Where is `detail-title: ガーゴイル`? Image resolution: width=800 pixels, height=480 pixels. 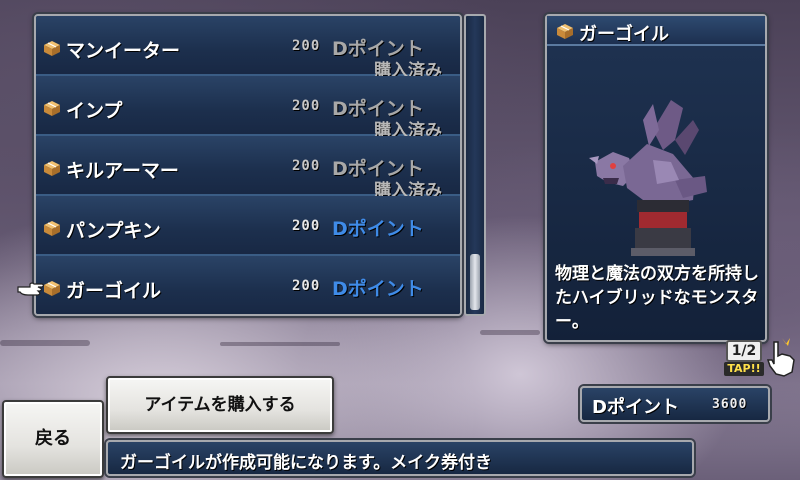 detail-title: ガーゴイル is located at coordinates (624, 34).